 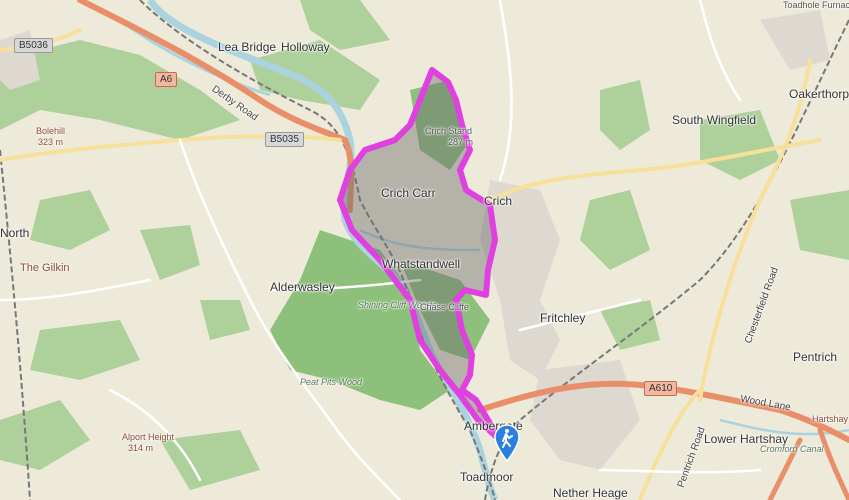 What do you see at coordinates (830, 419) in the screenshot?
I see `place-hartshay: Hartshay` at bounding box center [830, 419].